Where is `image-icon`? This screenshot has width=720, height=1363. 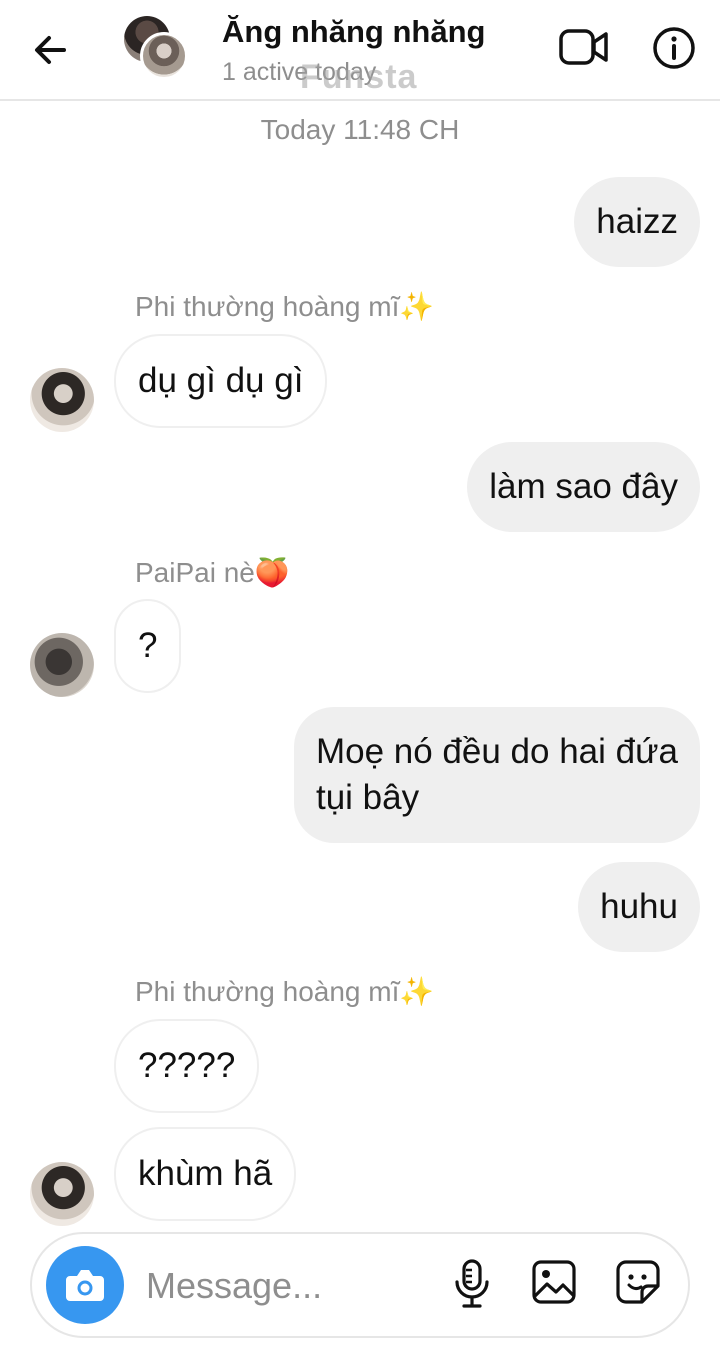 image-icon is located at coordinates (554, 1282).